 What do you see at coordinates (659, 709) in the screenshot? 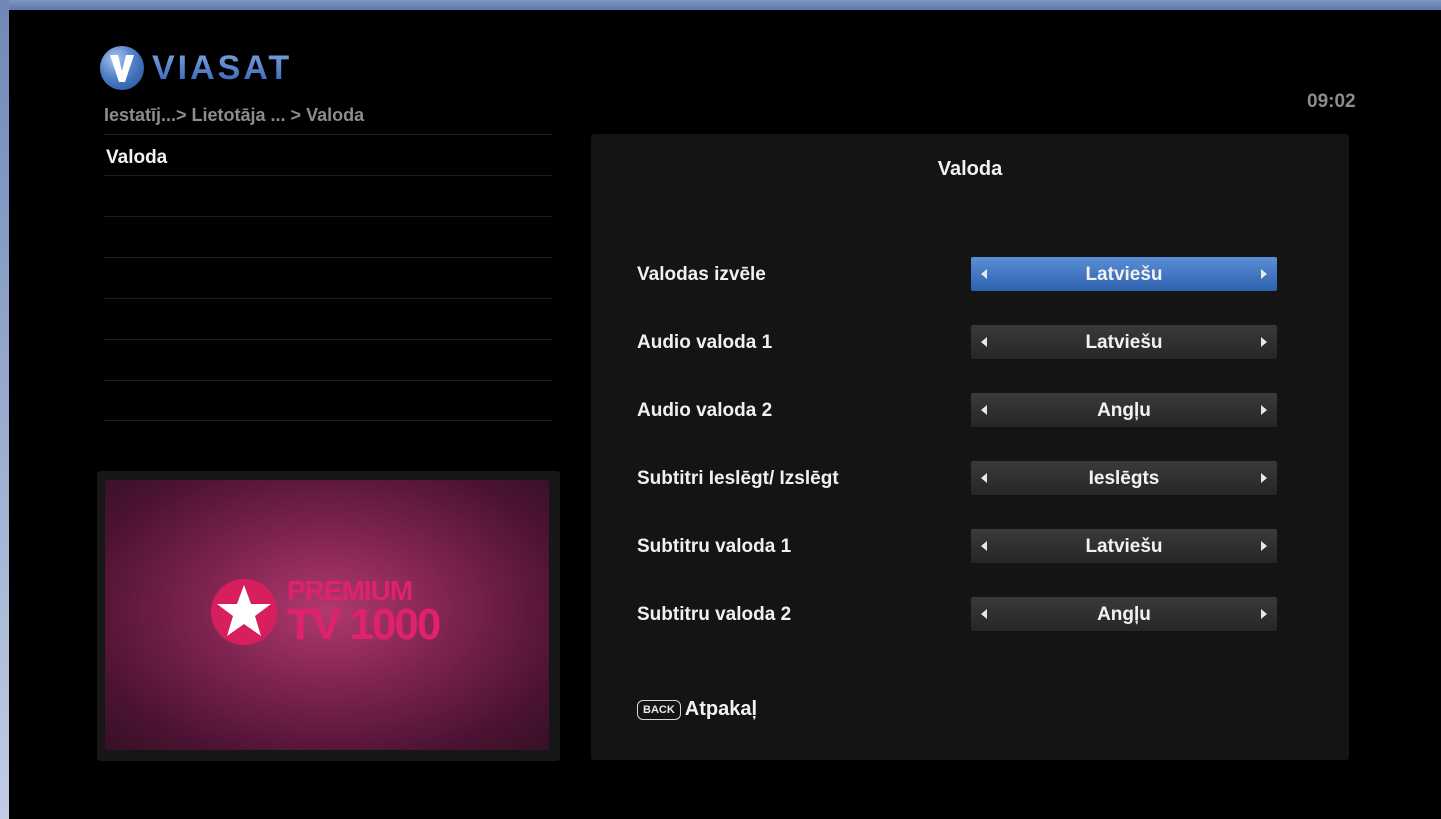
I see `back-key-icon: BACK` at bounding box center [659, 709].